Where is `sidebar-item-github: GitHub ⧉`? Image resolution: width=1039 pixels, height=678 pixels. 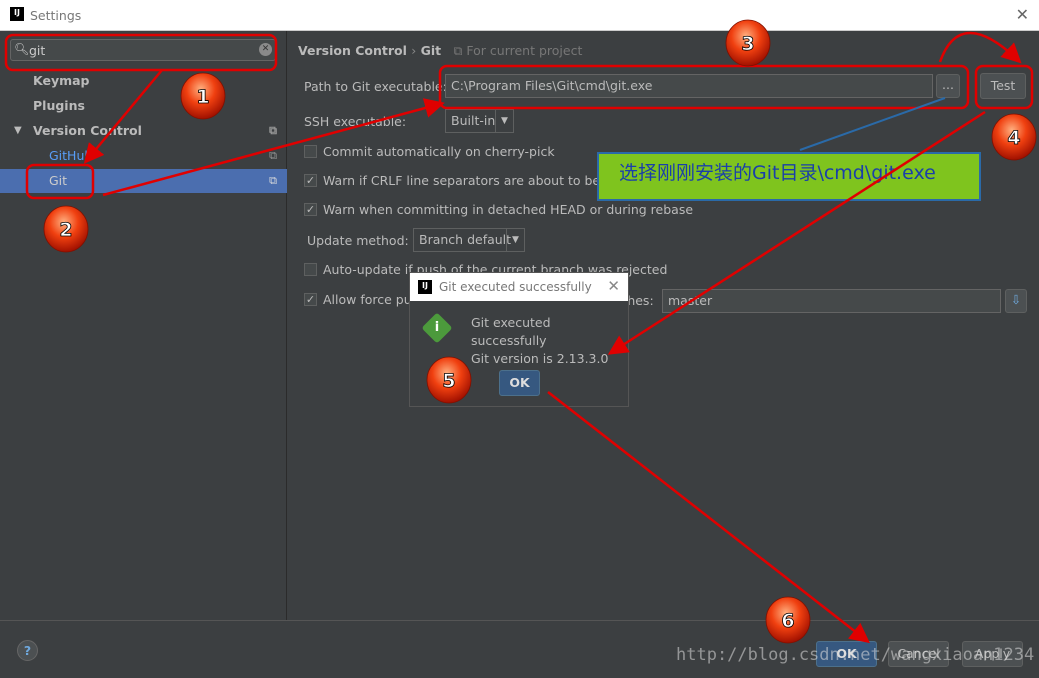
sidebar-item-github: GitHub ⧉ is located at coordinates (143, 156).